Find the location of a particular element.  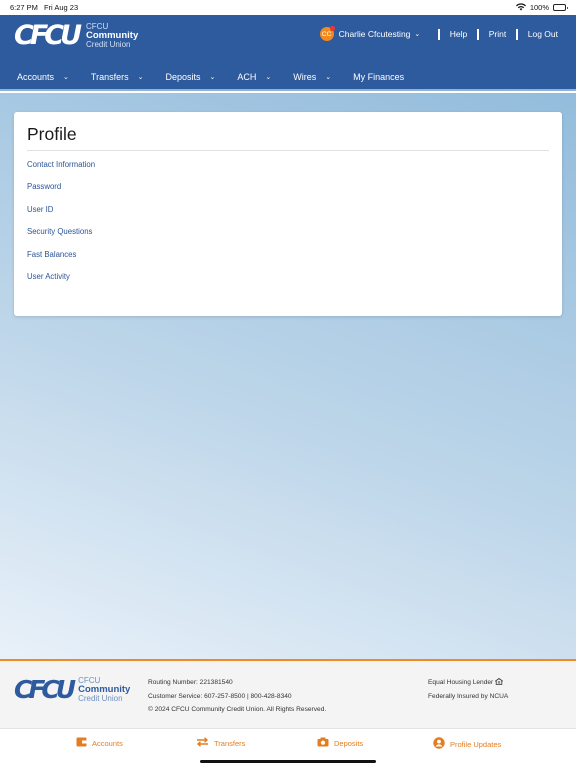

link-user-activity: User Activity is located at coordinates (288, 283).